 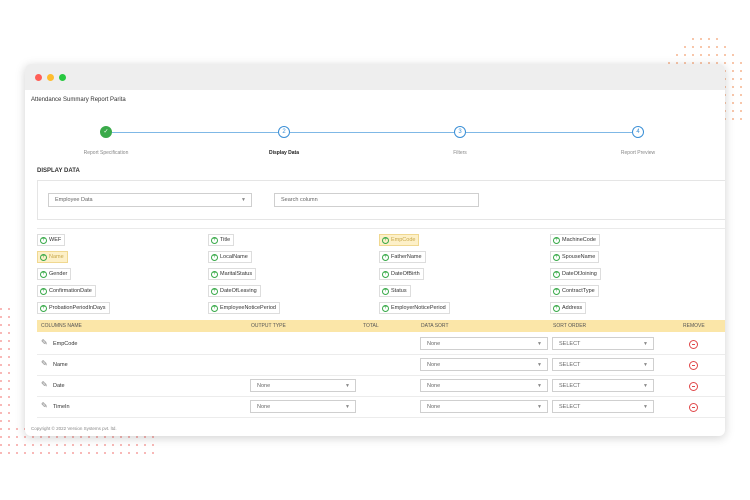 I want to click on column-chip: + Gender, so click(x=54, y=274).